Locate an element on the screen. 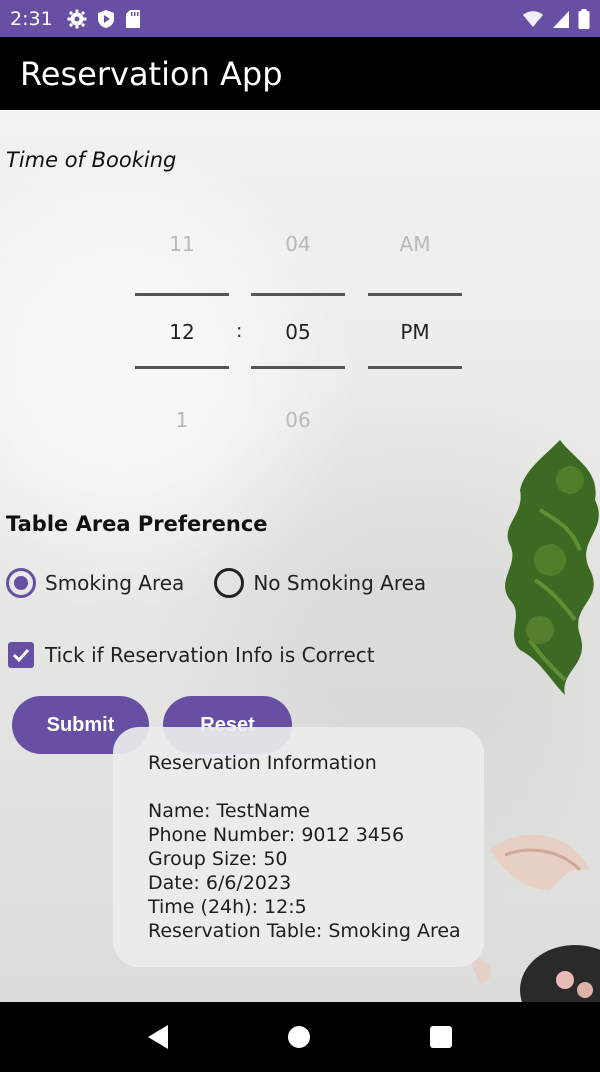  radio-no-smoking-area: No Smoking Area is located at coordinates (320, 583).